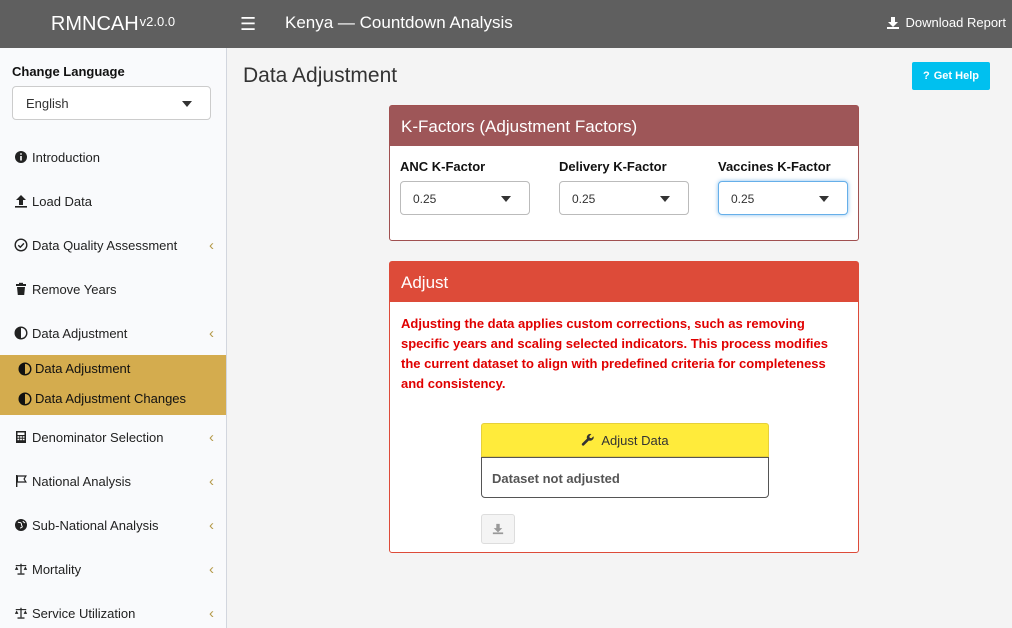 This screenshot has height=628, width=1012. What do you see at coordinates (584, 199) in the screenshot?
I see `delivery-kfactor-value: 0.25` at bounding box center [584, 199].